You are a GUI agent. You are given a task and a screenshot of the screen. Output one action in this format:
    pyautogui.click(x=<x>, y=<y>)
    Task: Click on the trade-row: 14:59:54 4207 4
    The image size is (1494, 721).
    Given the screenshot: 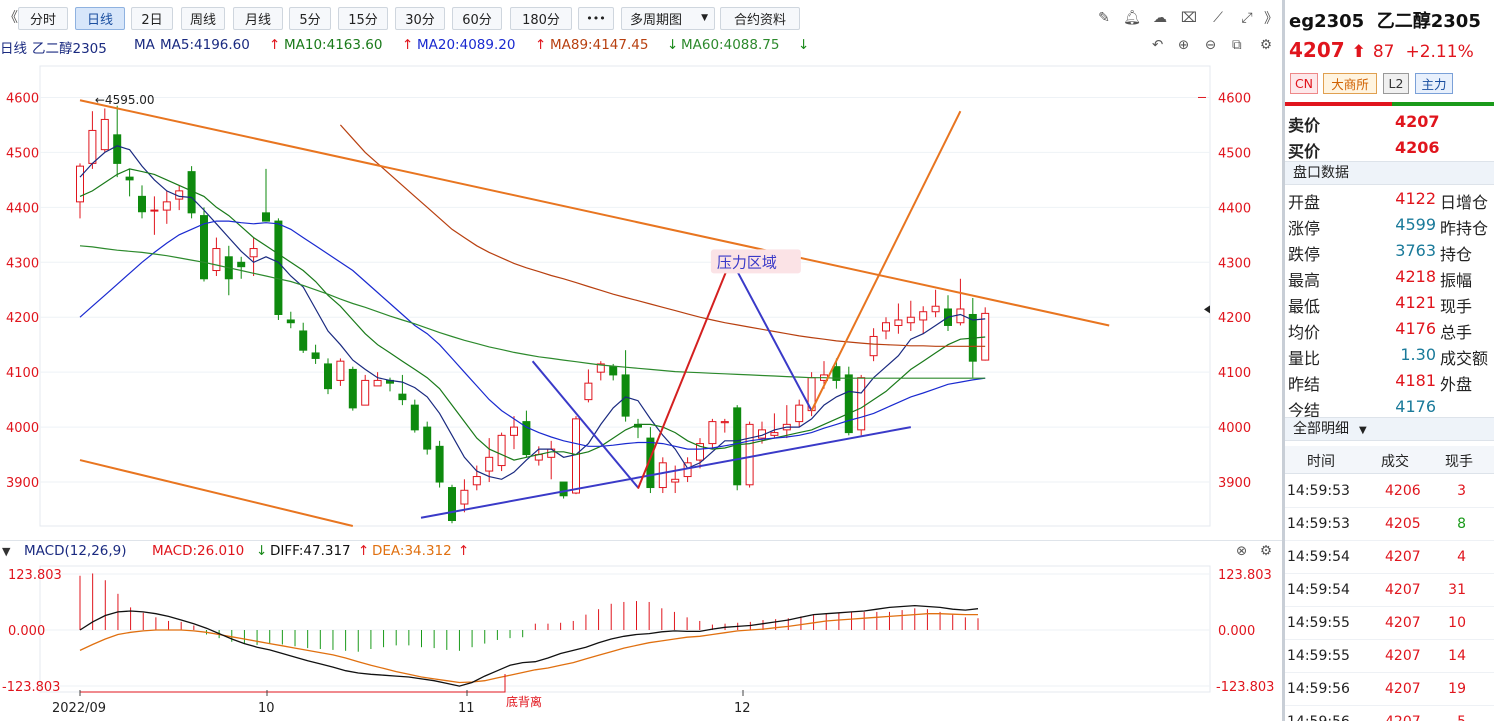 What is the action you would take?
    pyautogui.click(x=1389, y=557)
    